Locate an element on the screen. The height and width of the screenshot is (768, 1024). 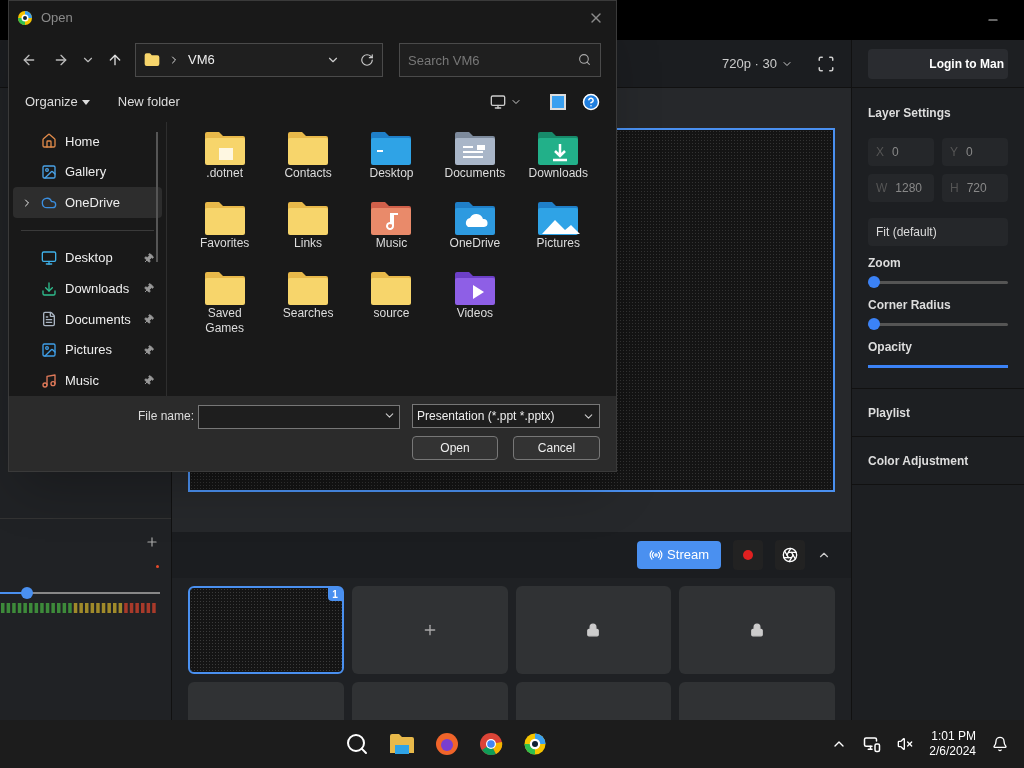
clock: 1:01 PM 2/6/2024 is located at coordinates (952, 744).